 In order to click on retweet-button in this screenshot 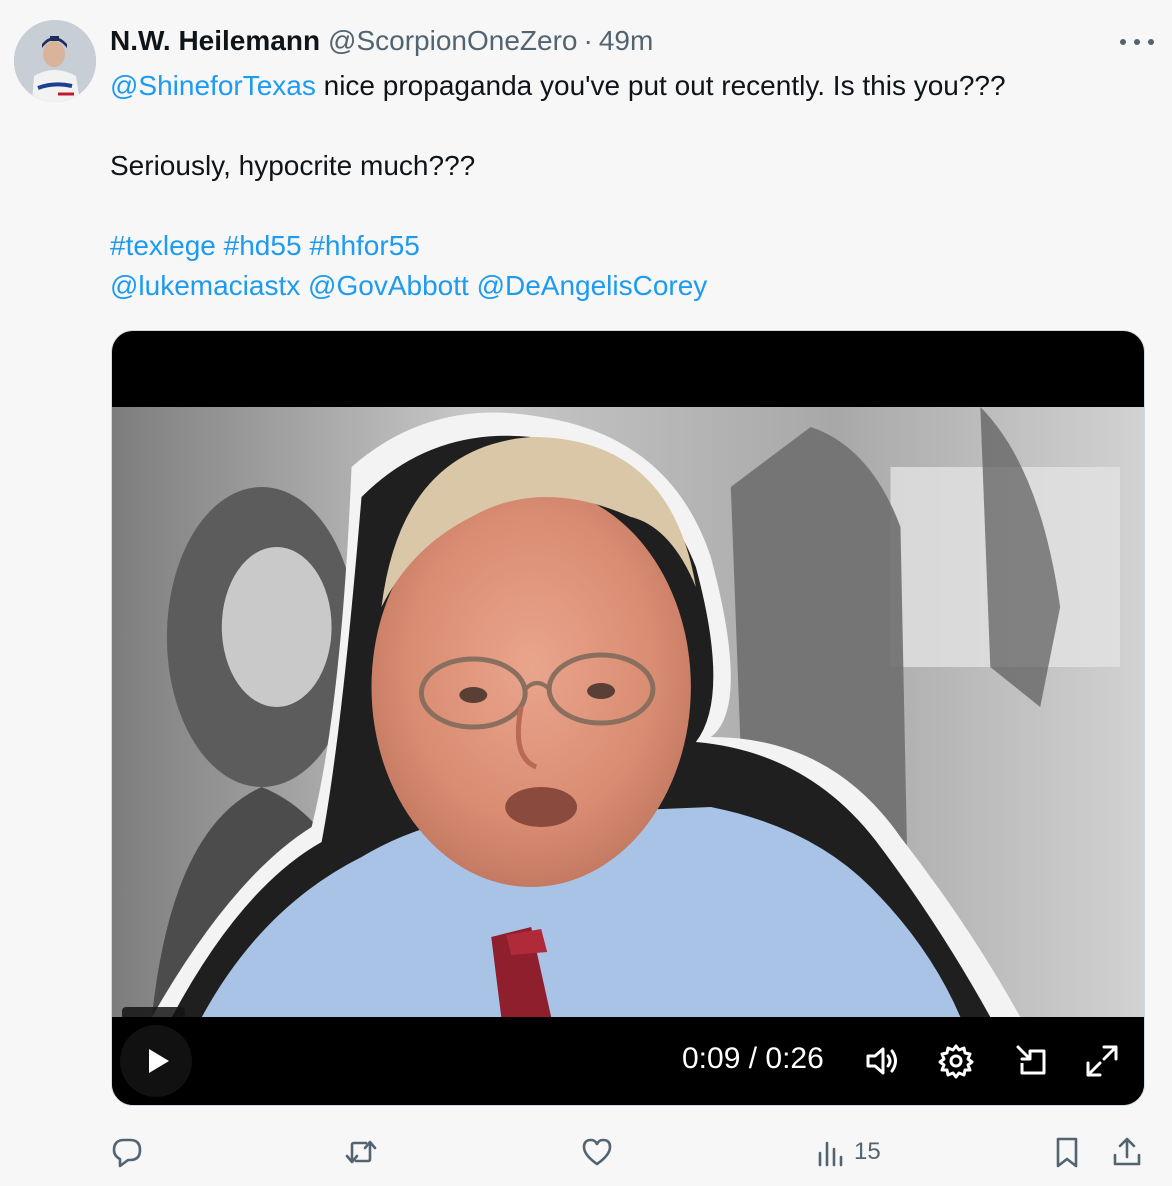, I will do `click(361, 1152)`.